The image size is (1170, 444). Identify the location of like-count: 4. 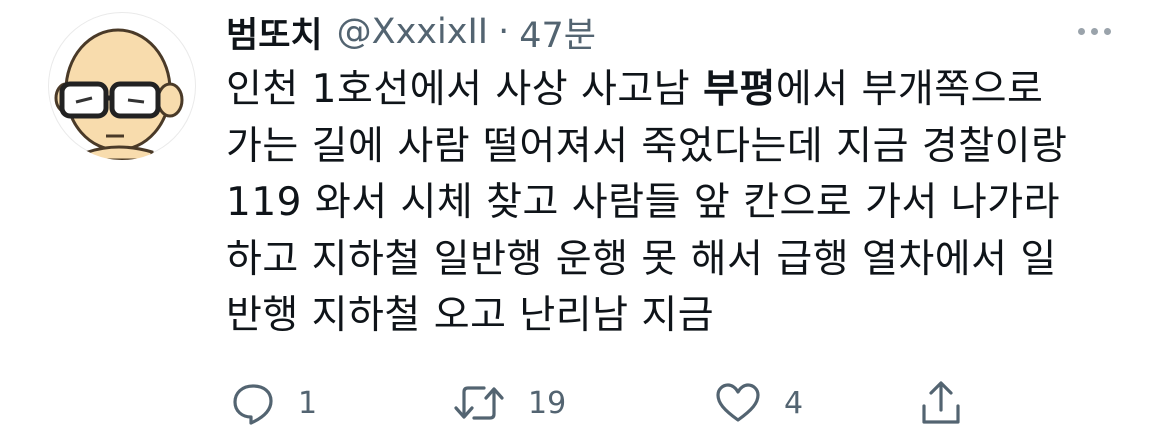
(794, 403).